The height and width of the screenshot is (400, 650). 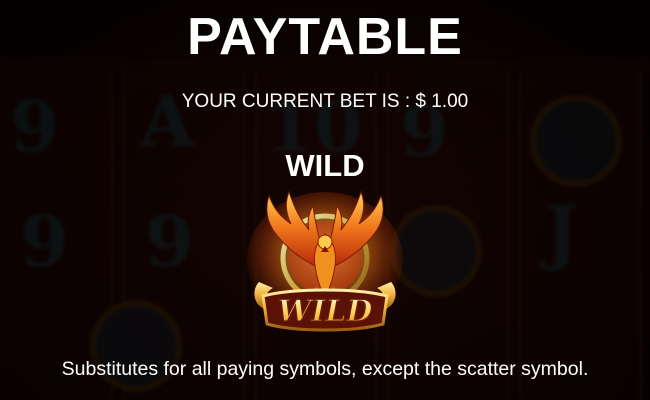 I want to click on current-bet-label: YOUR CURRENT BET IS : $ 1.00, so click(x=325, y=101).